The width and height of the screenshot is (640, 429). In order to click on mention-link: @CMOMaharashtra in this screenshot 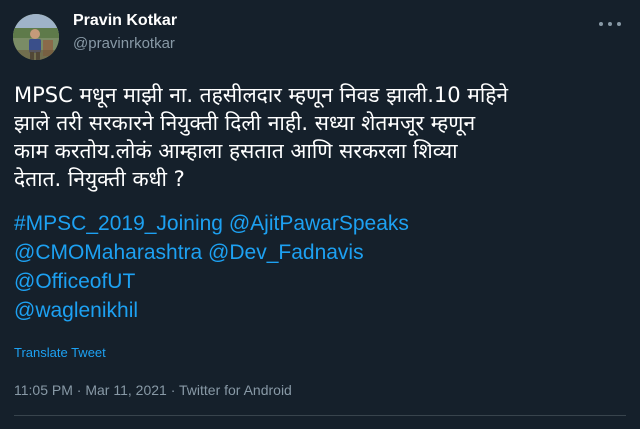, I will do `click(108, 252)`.